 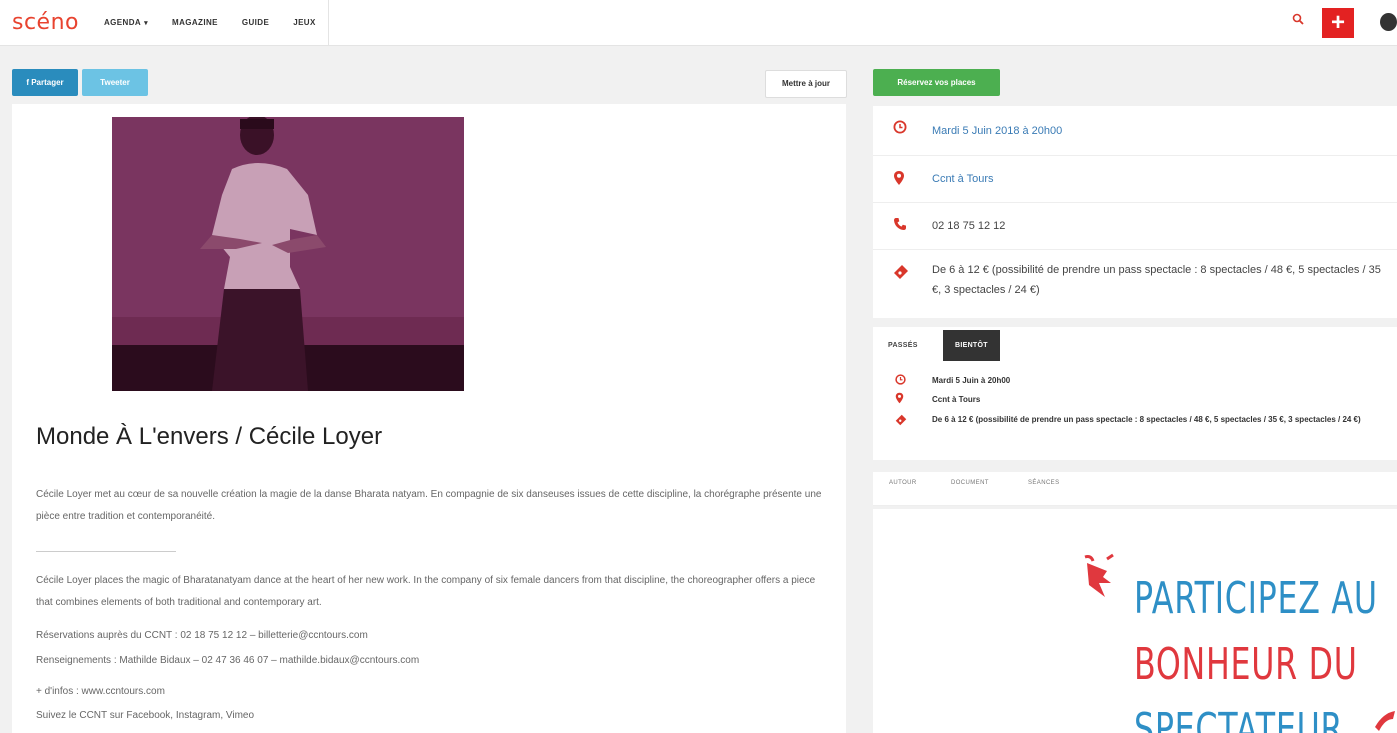 What do you see at coordinates (1135, 179) in the screenshot?
I see `venue-row: Ccnt à Tours` at bounding box center [1135, 179].